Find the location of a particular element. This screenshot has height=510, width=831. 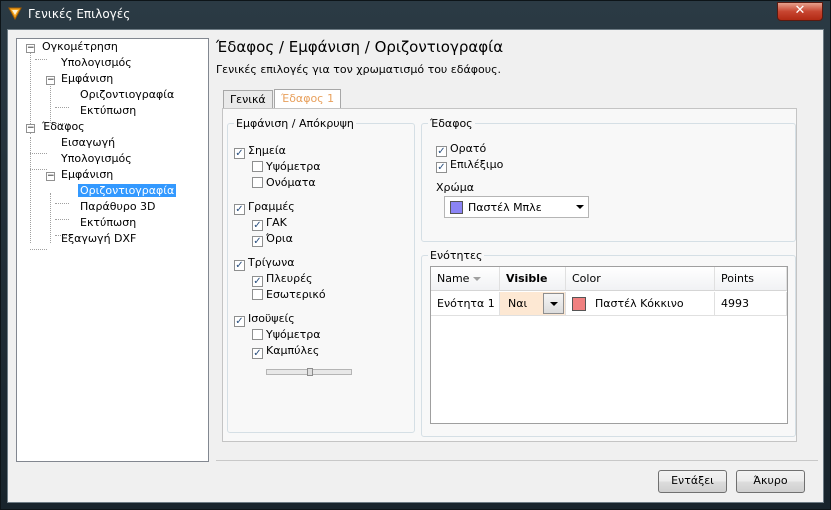

terrain-group-title: Έδαφος is located at coordinates (451, 123).